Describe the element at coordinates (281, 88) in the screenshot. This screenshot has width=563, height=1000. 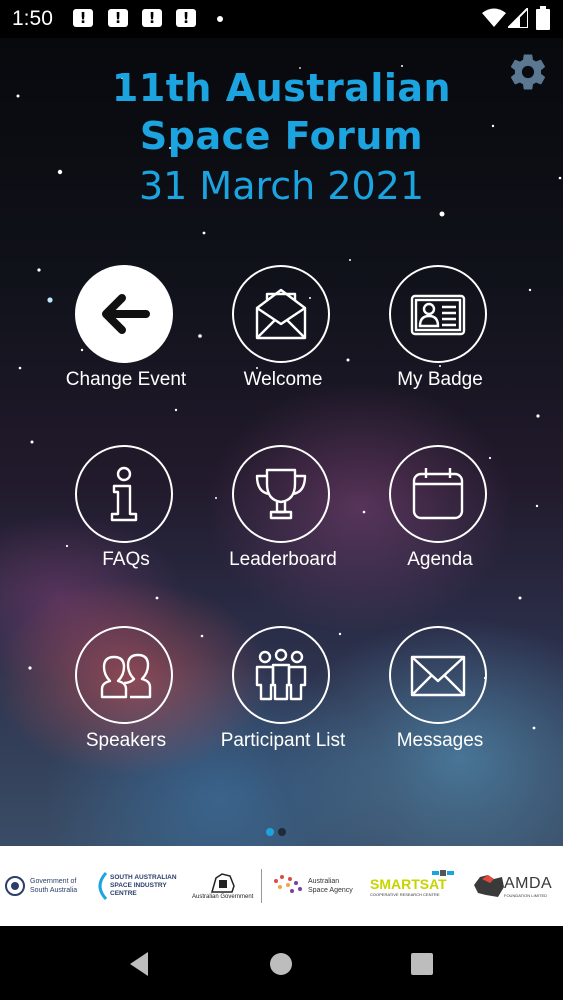
I see `event-title-line1: 11th Australian` at that location.